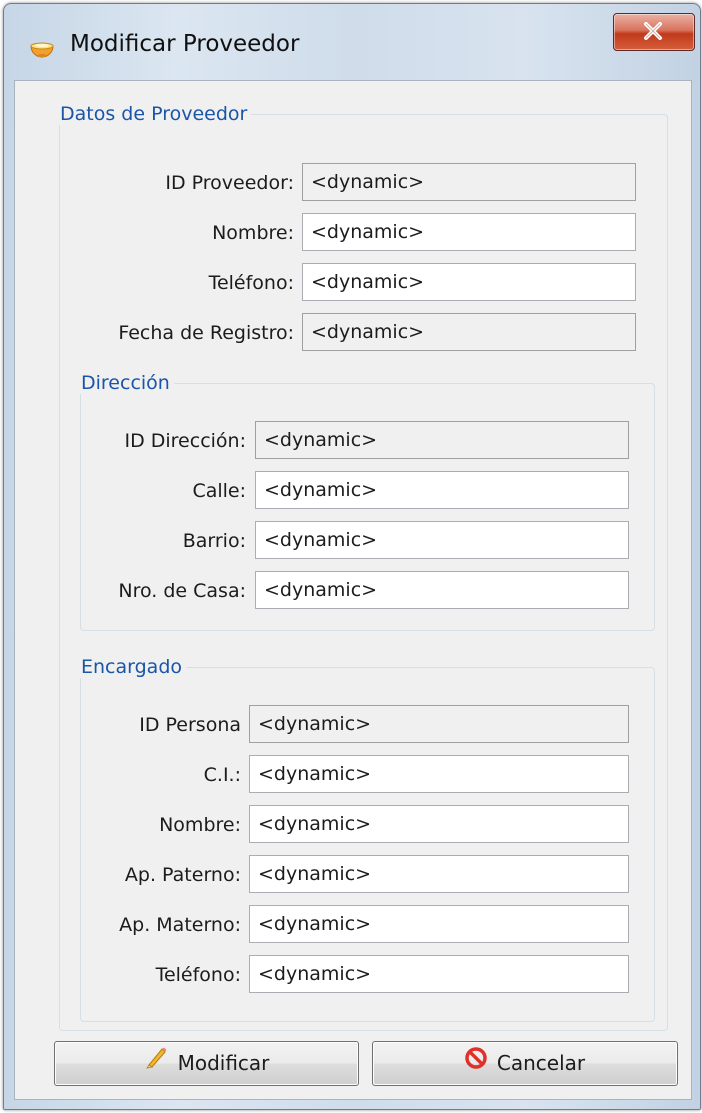 This screenshot has width=702, height=1113. I want to click on encargado-nombre-input: <dynamic>, so click(439, 824).